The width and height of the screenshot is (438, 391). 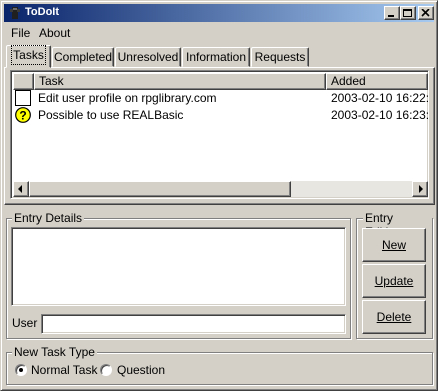 I want to click on close-button, so click(x=426, y=13).